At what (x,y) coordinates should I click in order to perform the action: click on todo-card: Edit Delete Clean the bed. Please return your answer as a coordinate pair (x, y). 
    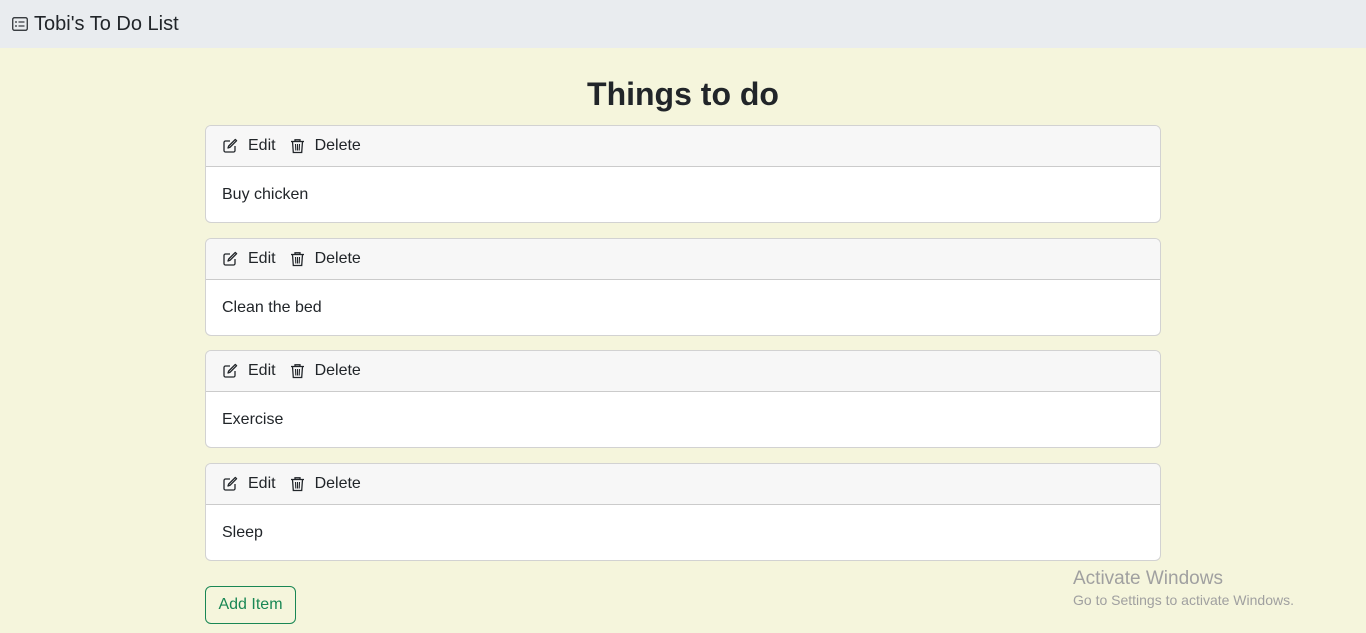
    Looking at the image, I should click on (683, 287).